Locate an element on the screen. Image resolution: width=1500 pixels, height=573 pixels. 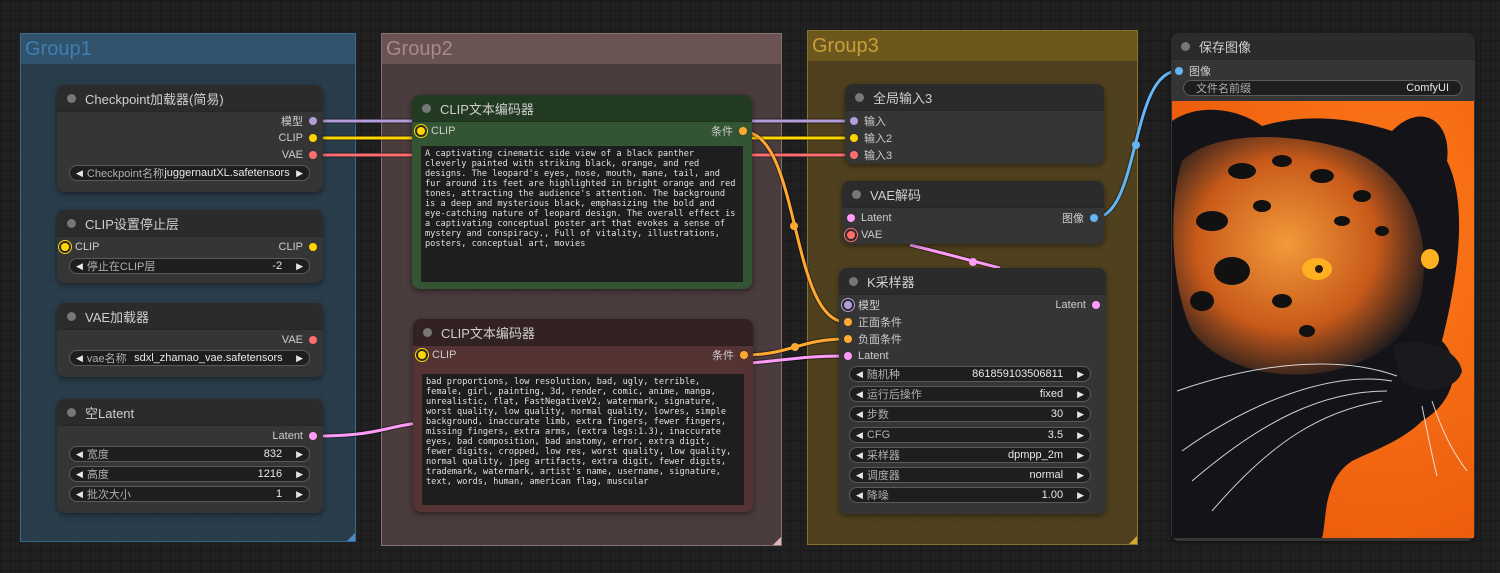
input-slot-clip: CLIP is located at coordinates (437, 355).